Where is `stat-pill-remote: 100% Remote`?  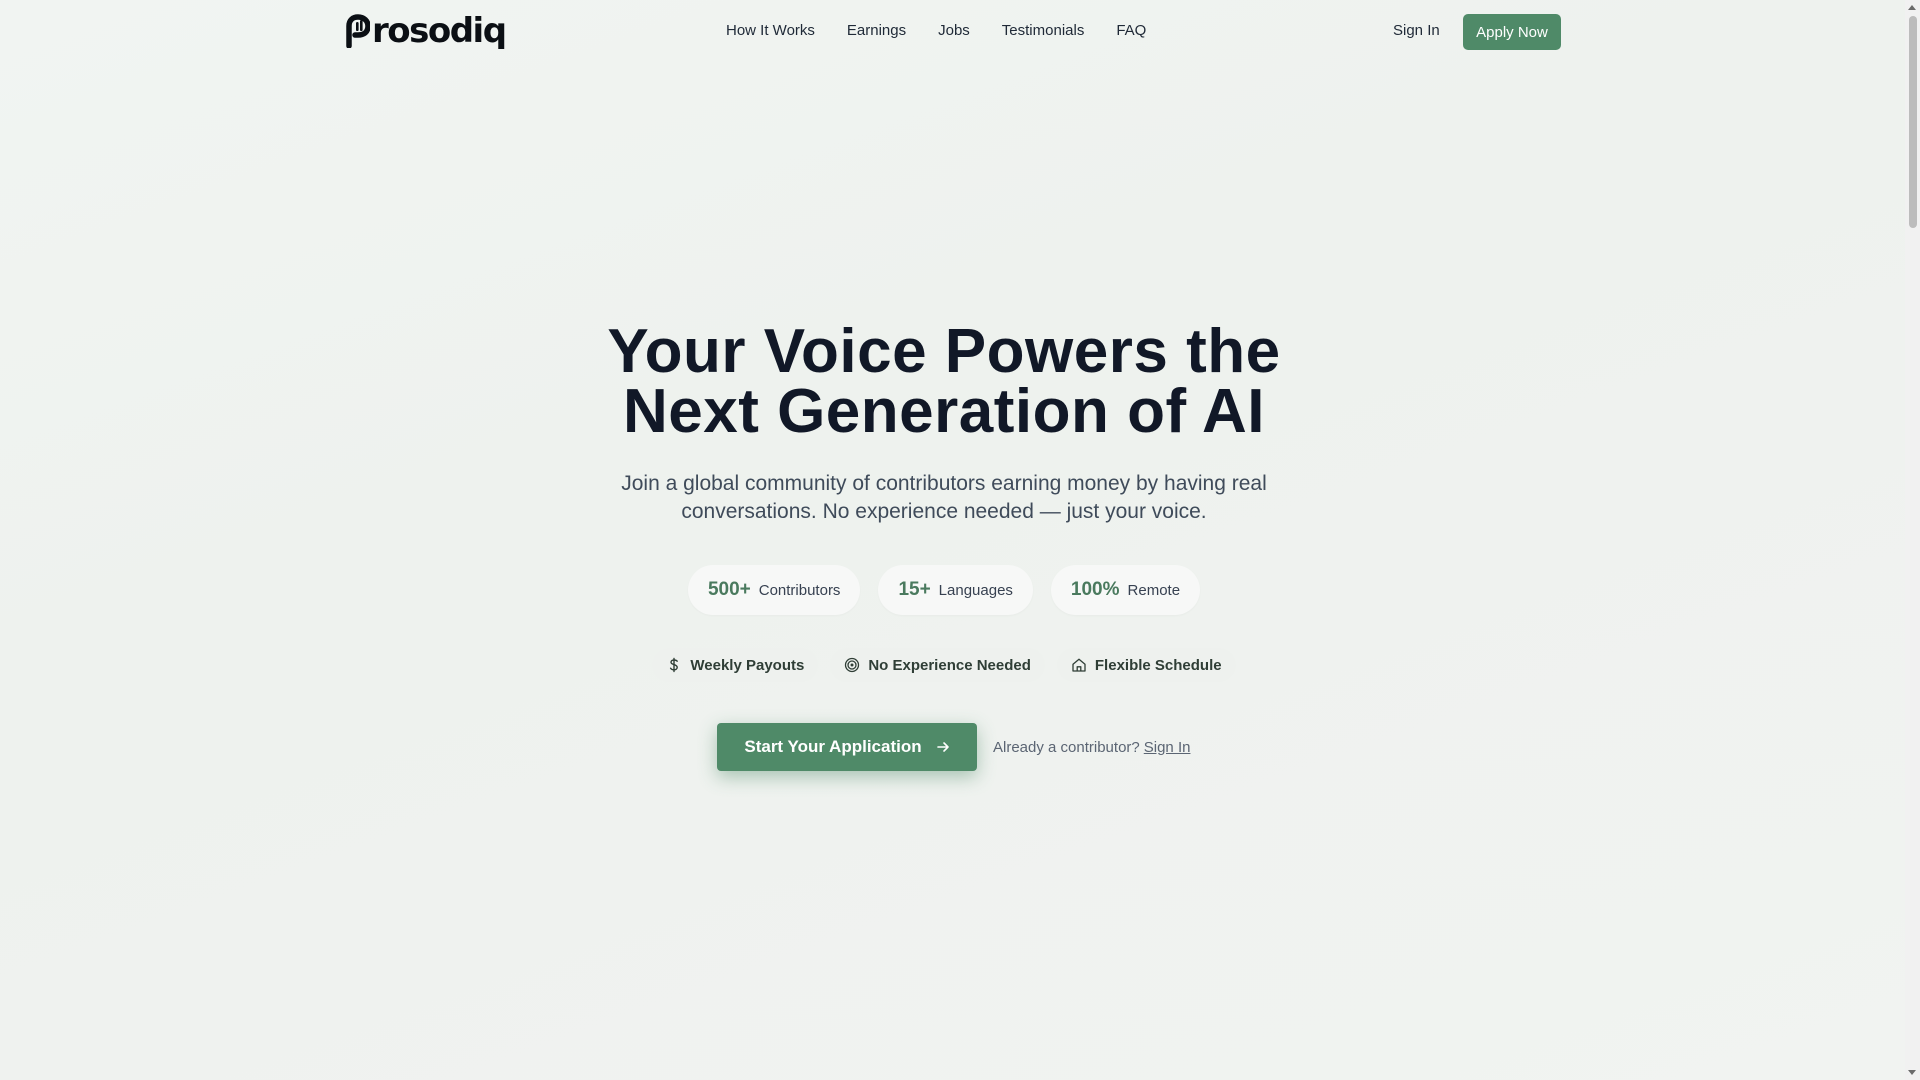
stat-pill-remote: 100% Remote is located at coordinates (1125, 590).